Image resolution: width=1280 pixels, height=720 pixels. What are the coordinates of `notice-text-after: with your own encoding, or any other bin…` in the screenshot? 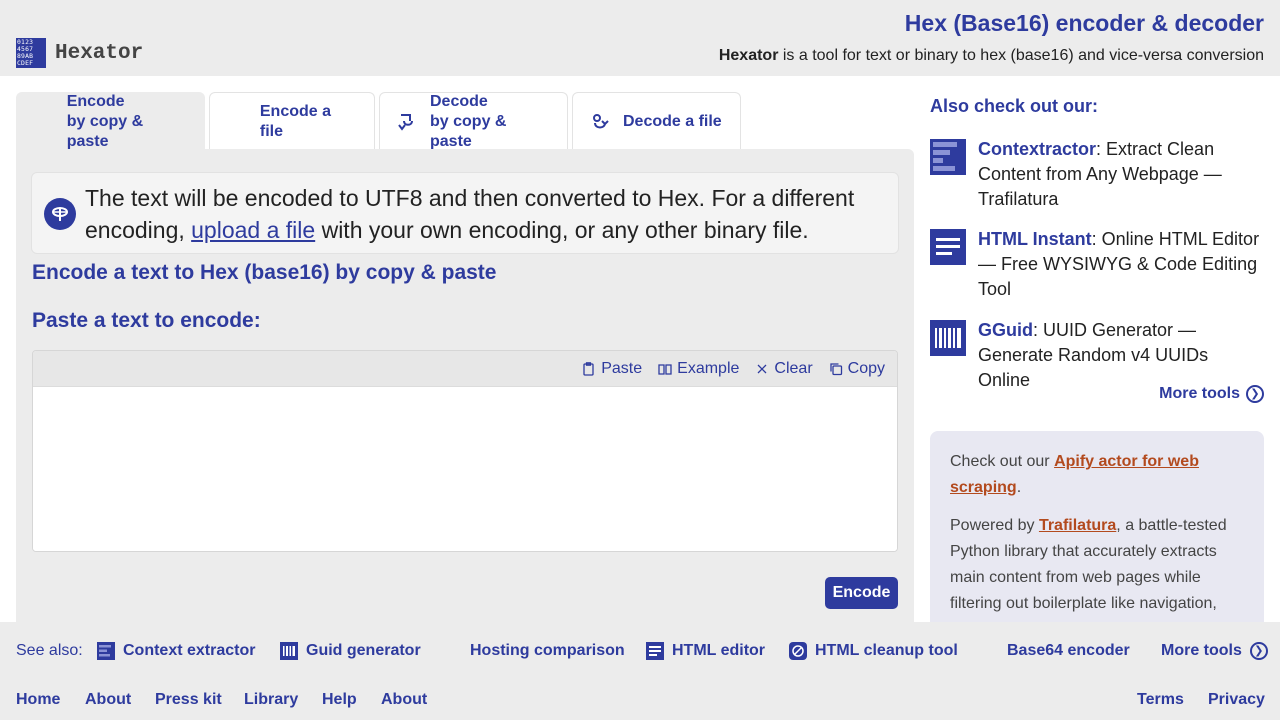 It's located at (562, 230).